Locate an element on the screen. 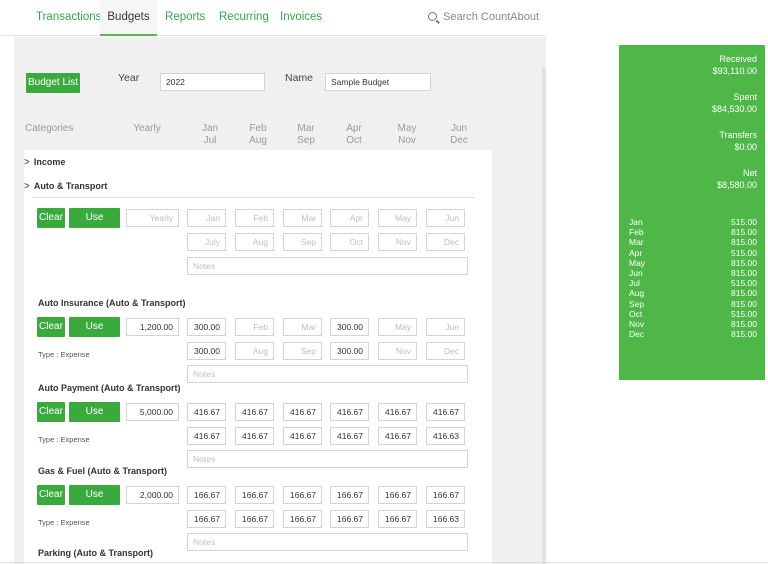  tab-reports: Reports is located at coordinates (185, 18).